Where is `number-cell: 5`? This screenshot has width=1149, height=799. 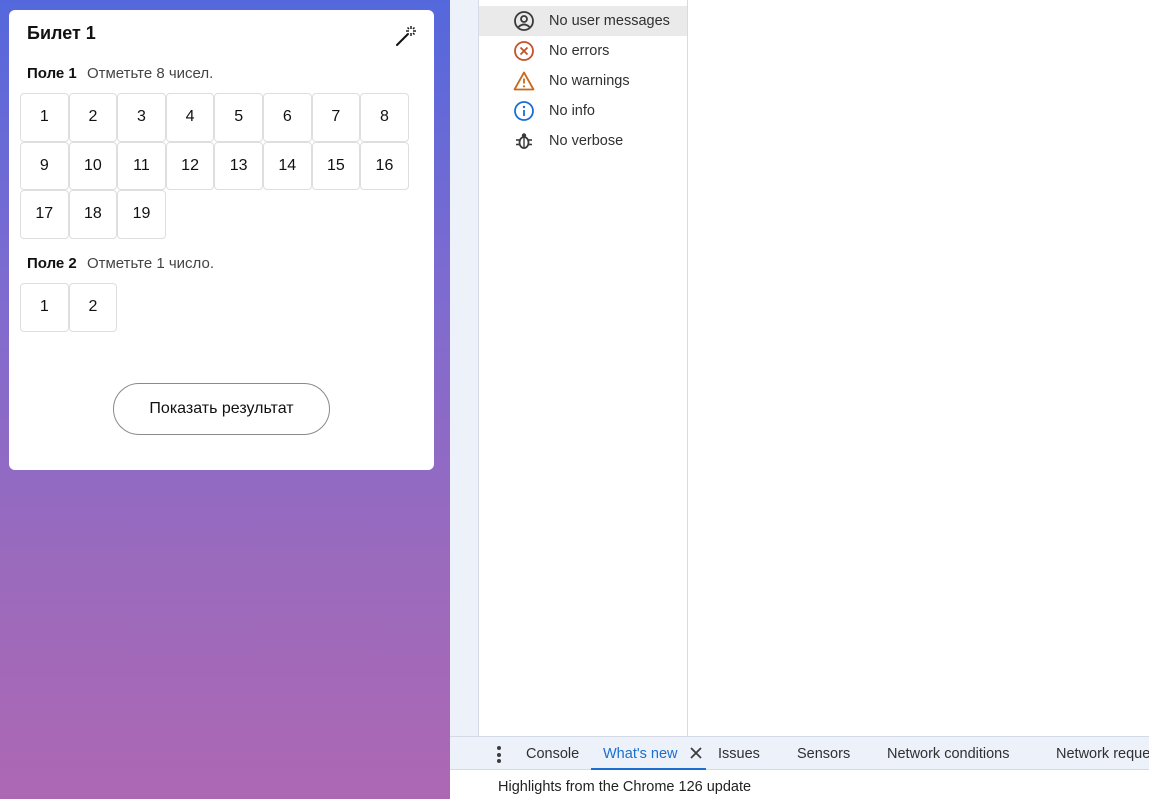 number-cell: 5 is located at coordinates (238, 117).